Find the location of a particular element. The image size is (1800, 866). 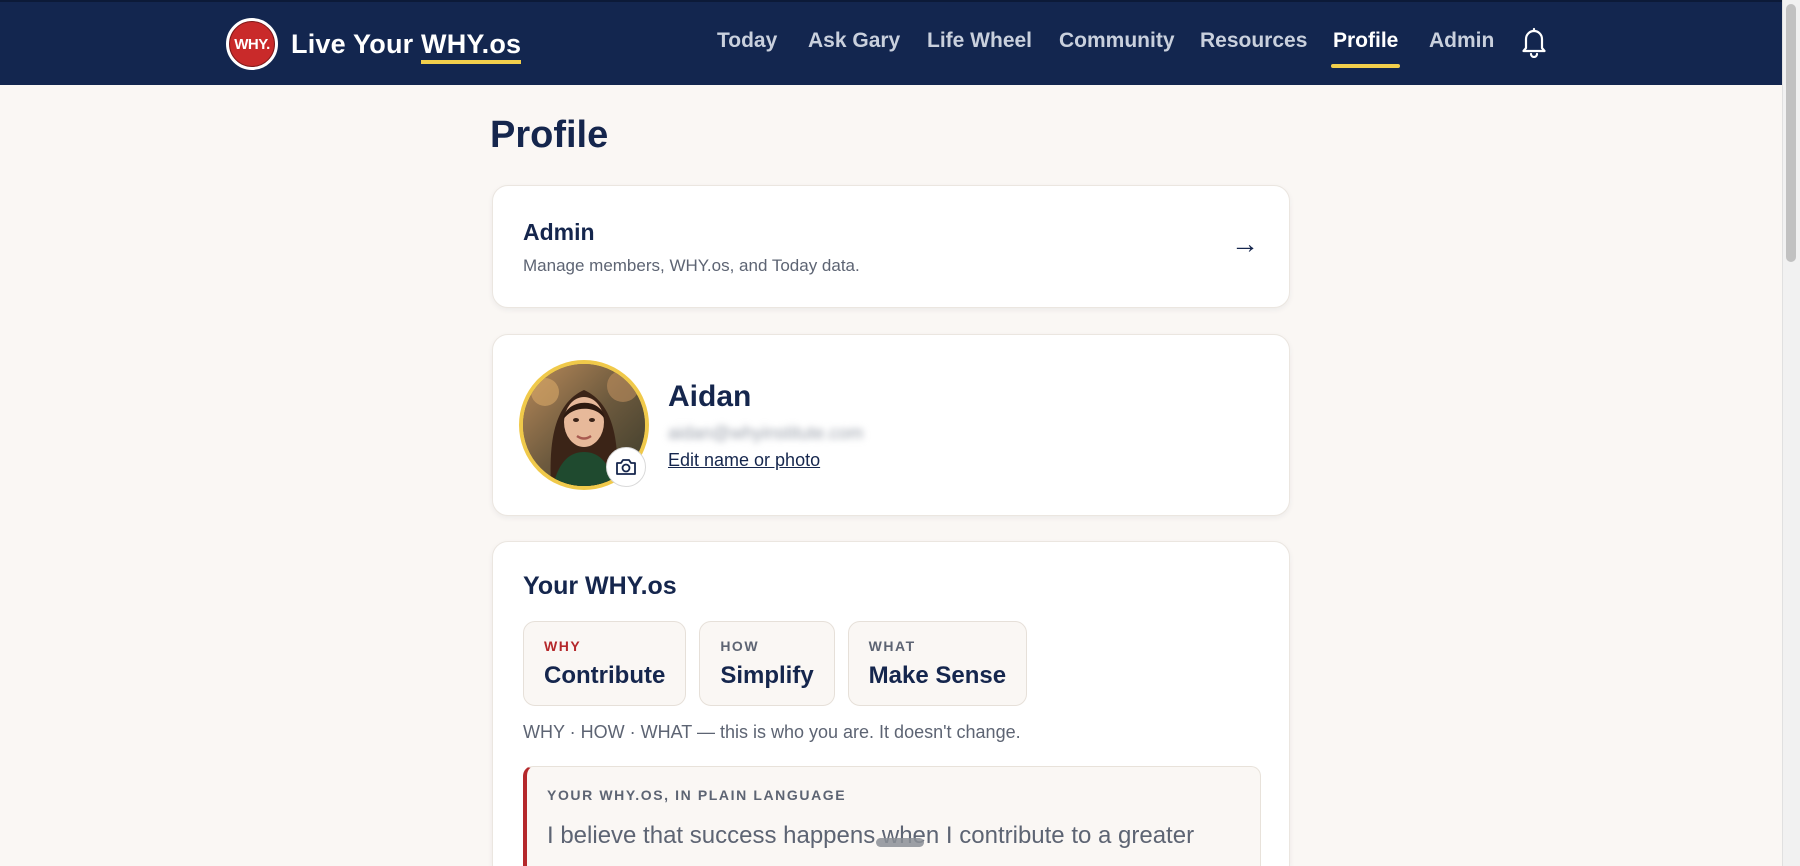

chip-label: WHAT is located at coordinates (892, 646).